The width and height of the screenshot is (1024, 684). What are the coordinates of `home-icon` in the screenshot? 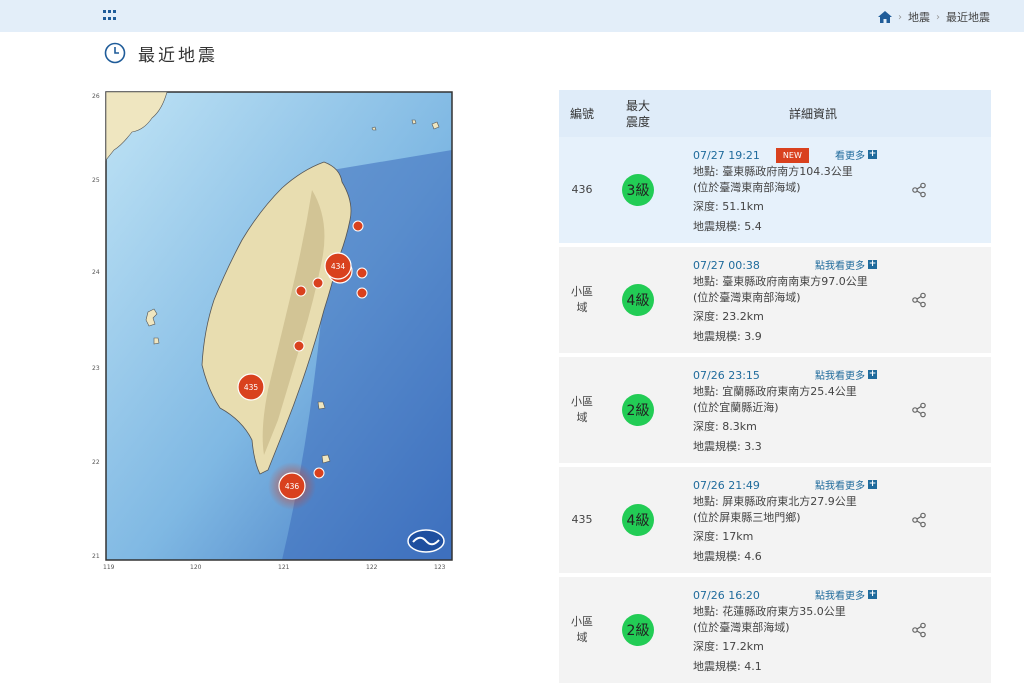 It's located at (885, 17).